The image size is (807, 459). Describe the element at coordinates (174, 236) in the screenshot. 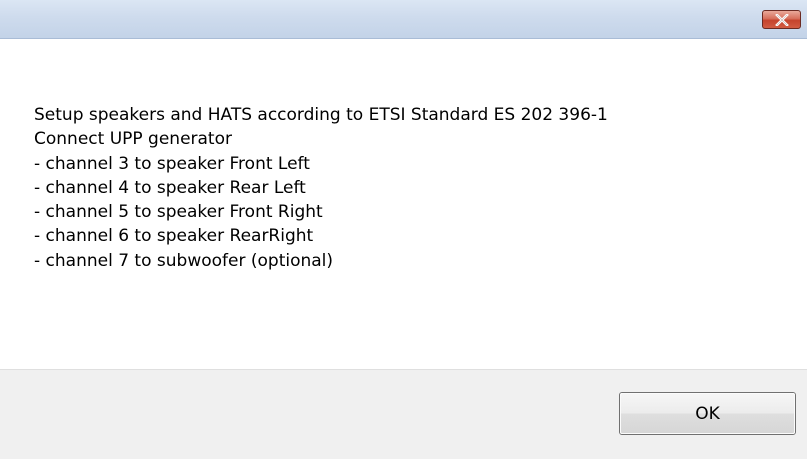

I see `message-line: - channel 6 to speaker RearRight` at that location.